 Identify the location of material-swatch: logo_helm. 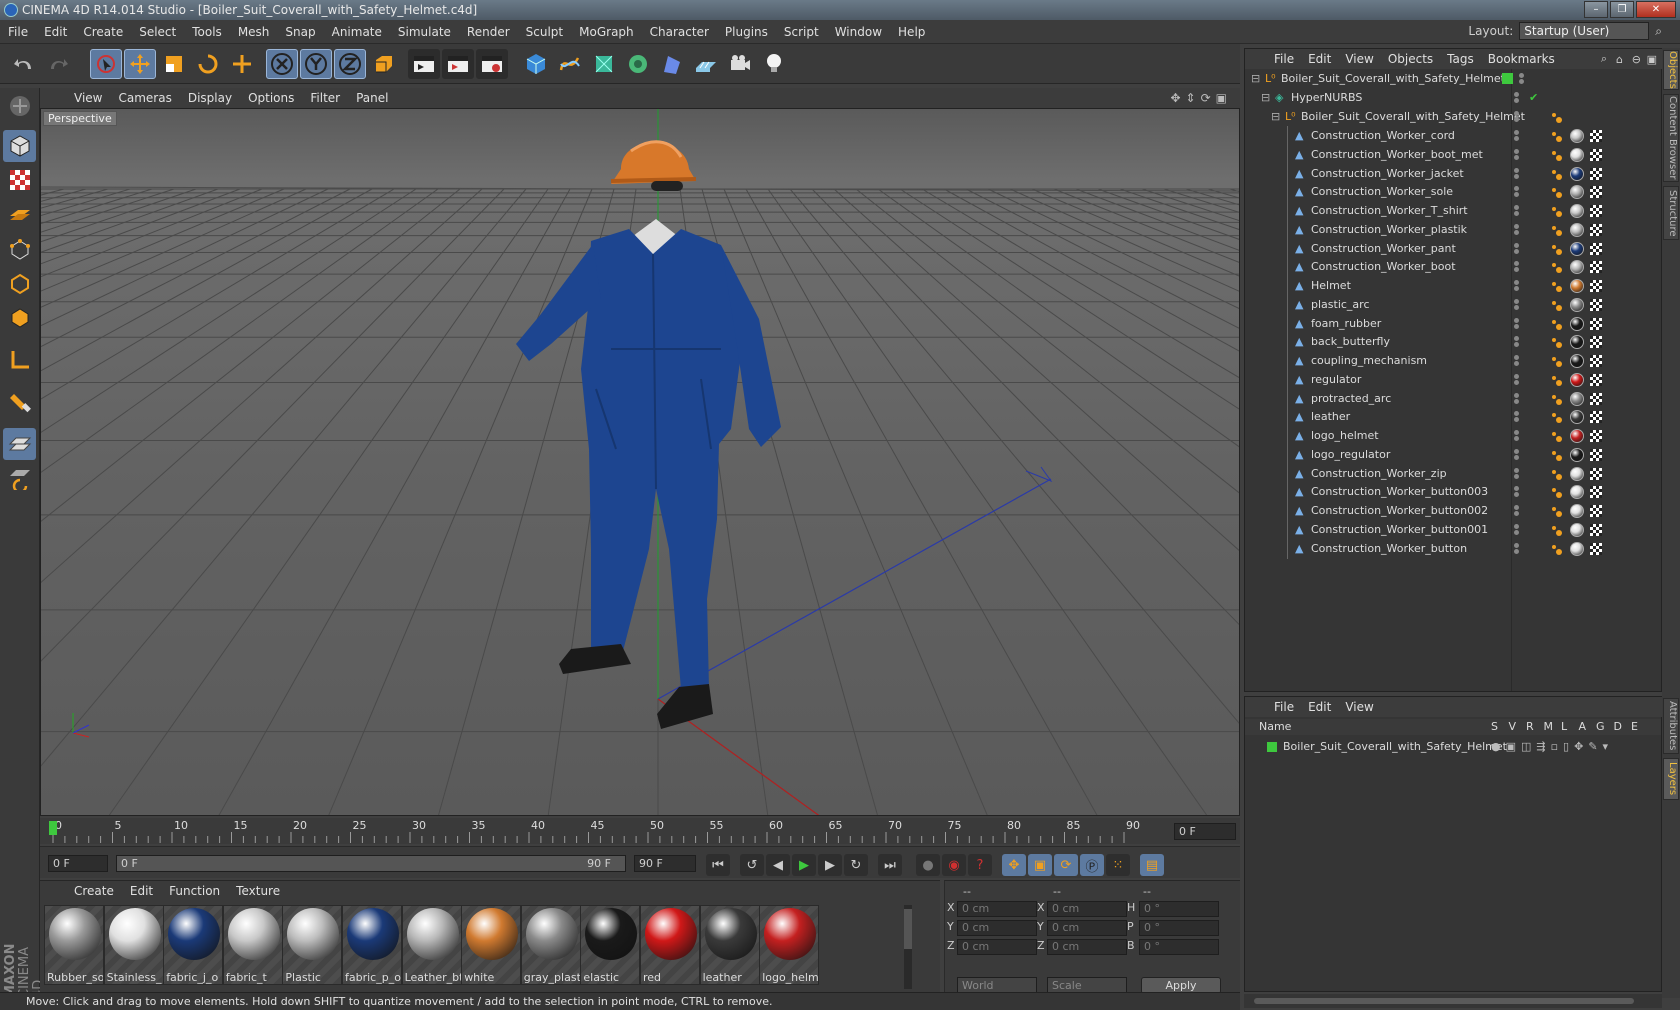
(789, 945).